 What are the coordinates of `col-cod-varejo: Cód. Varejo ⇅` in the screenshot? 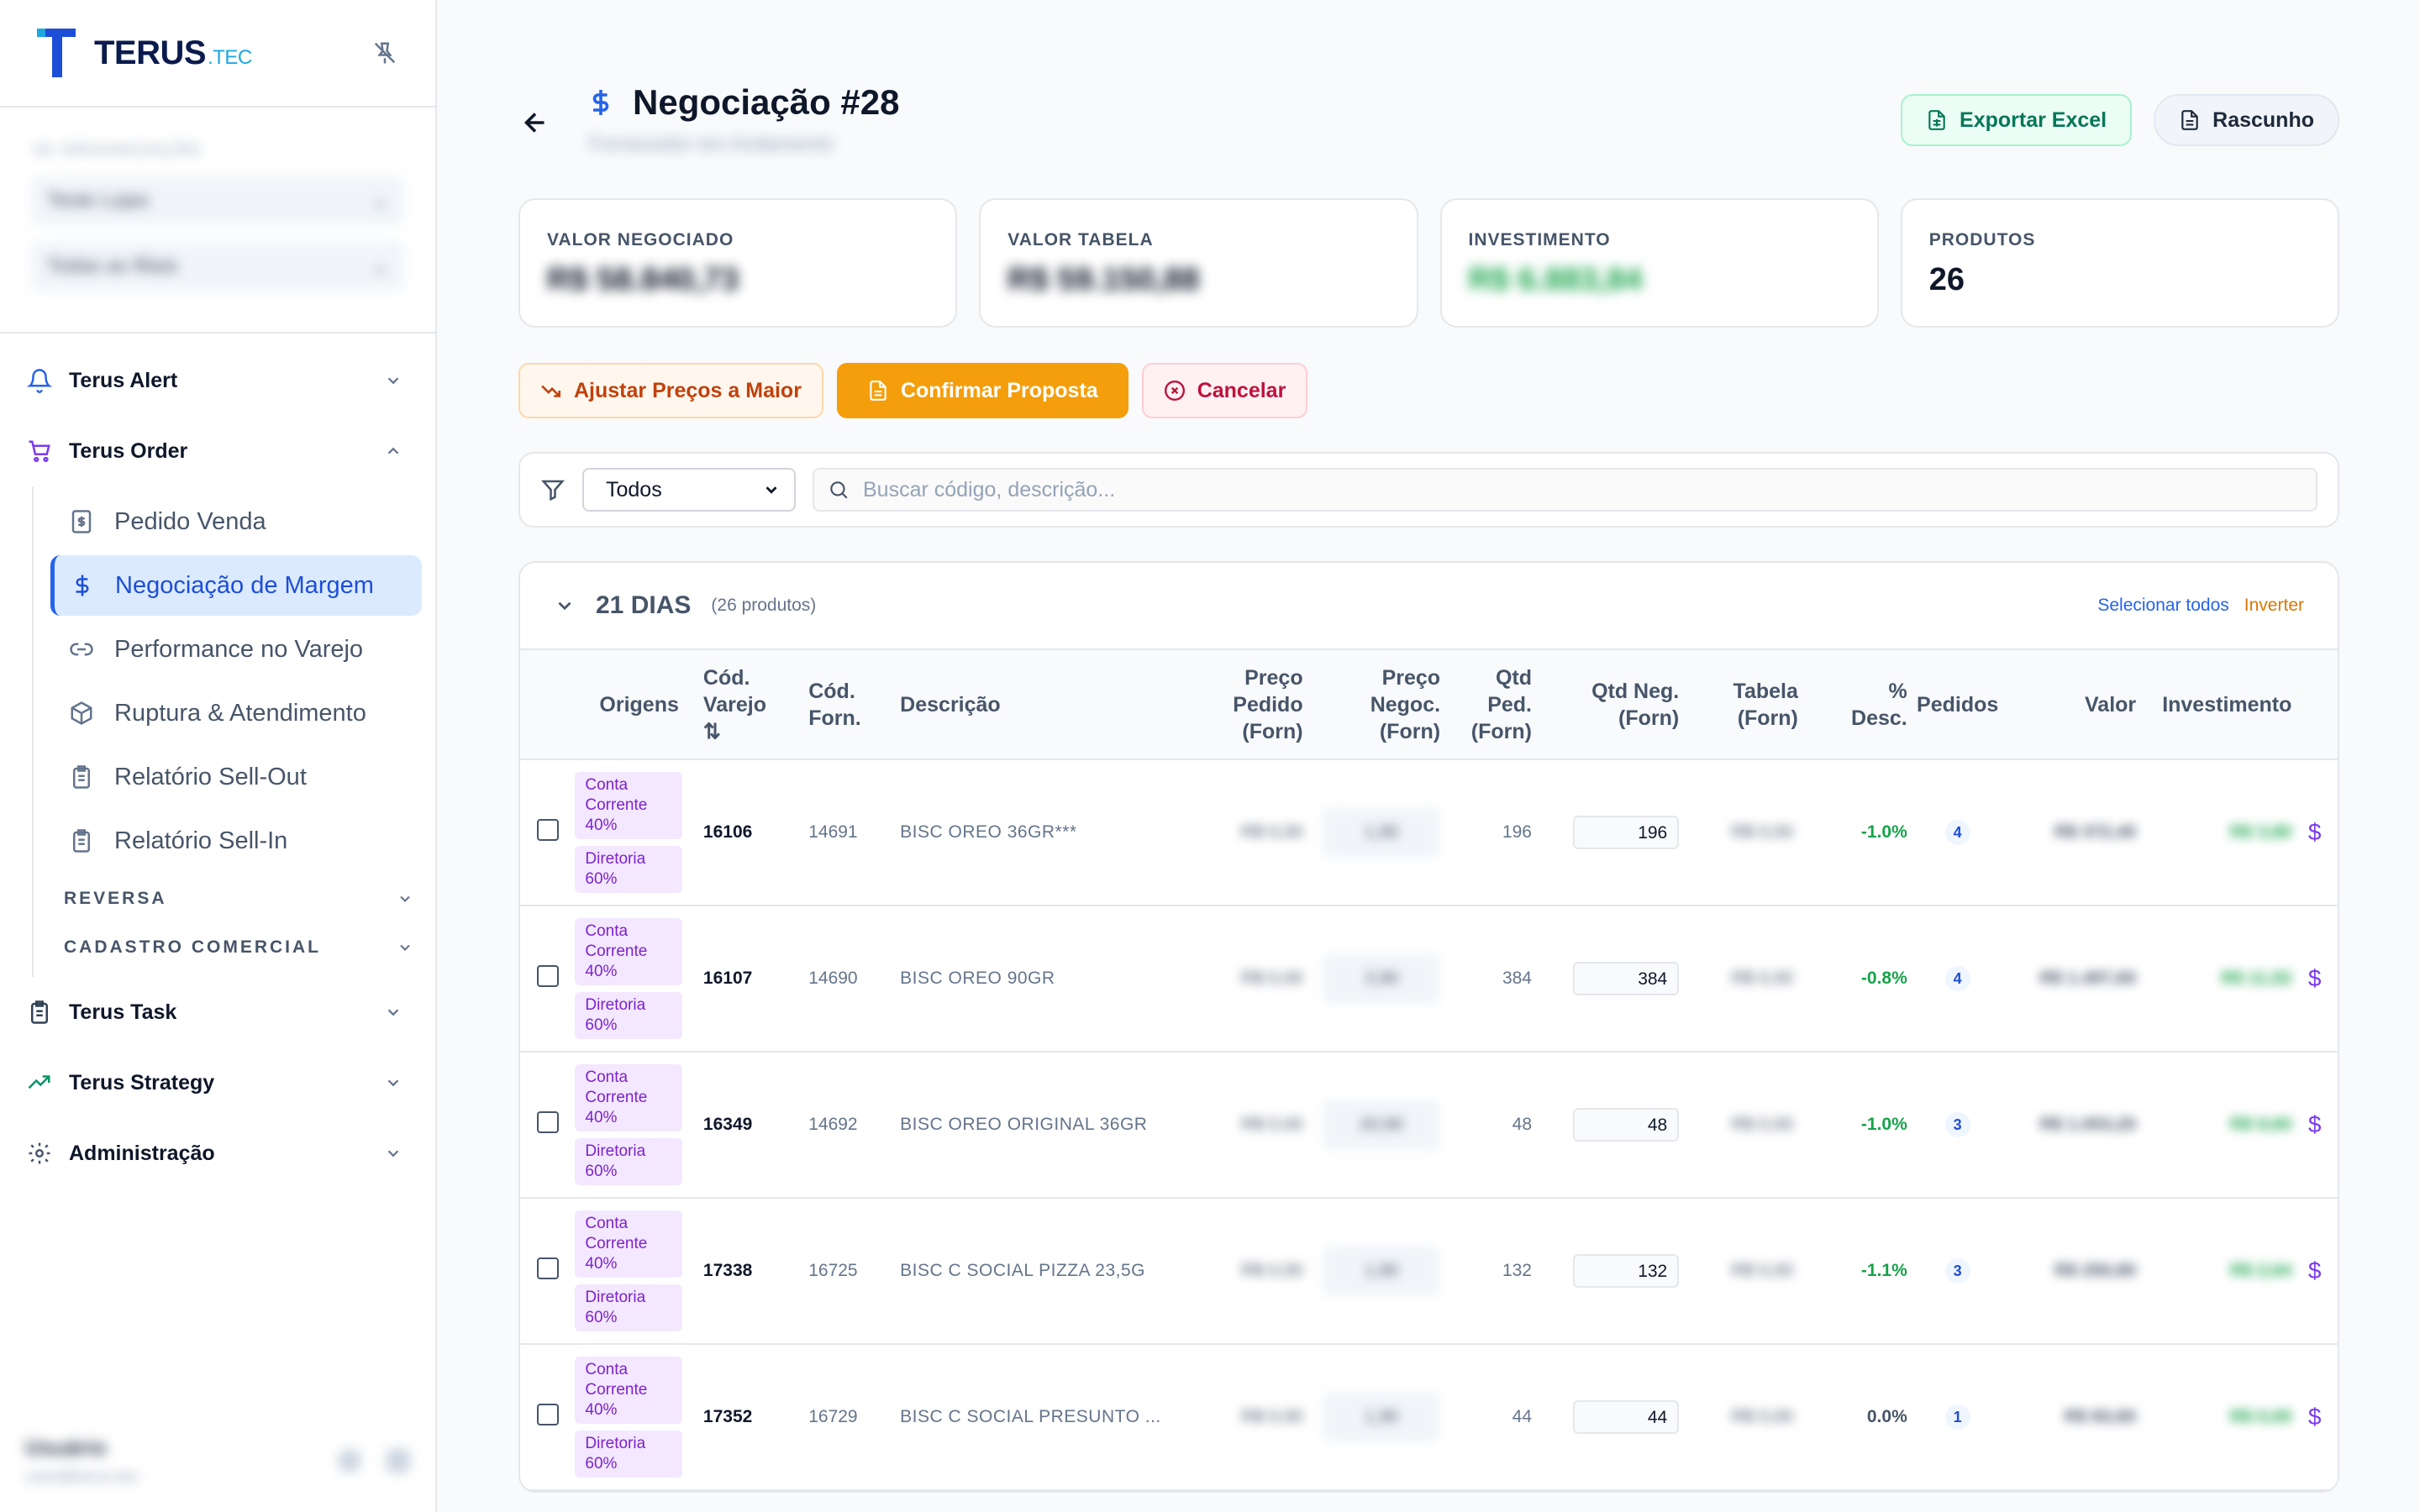 It's located at (755, 705).